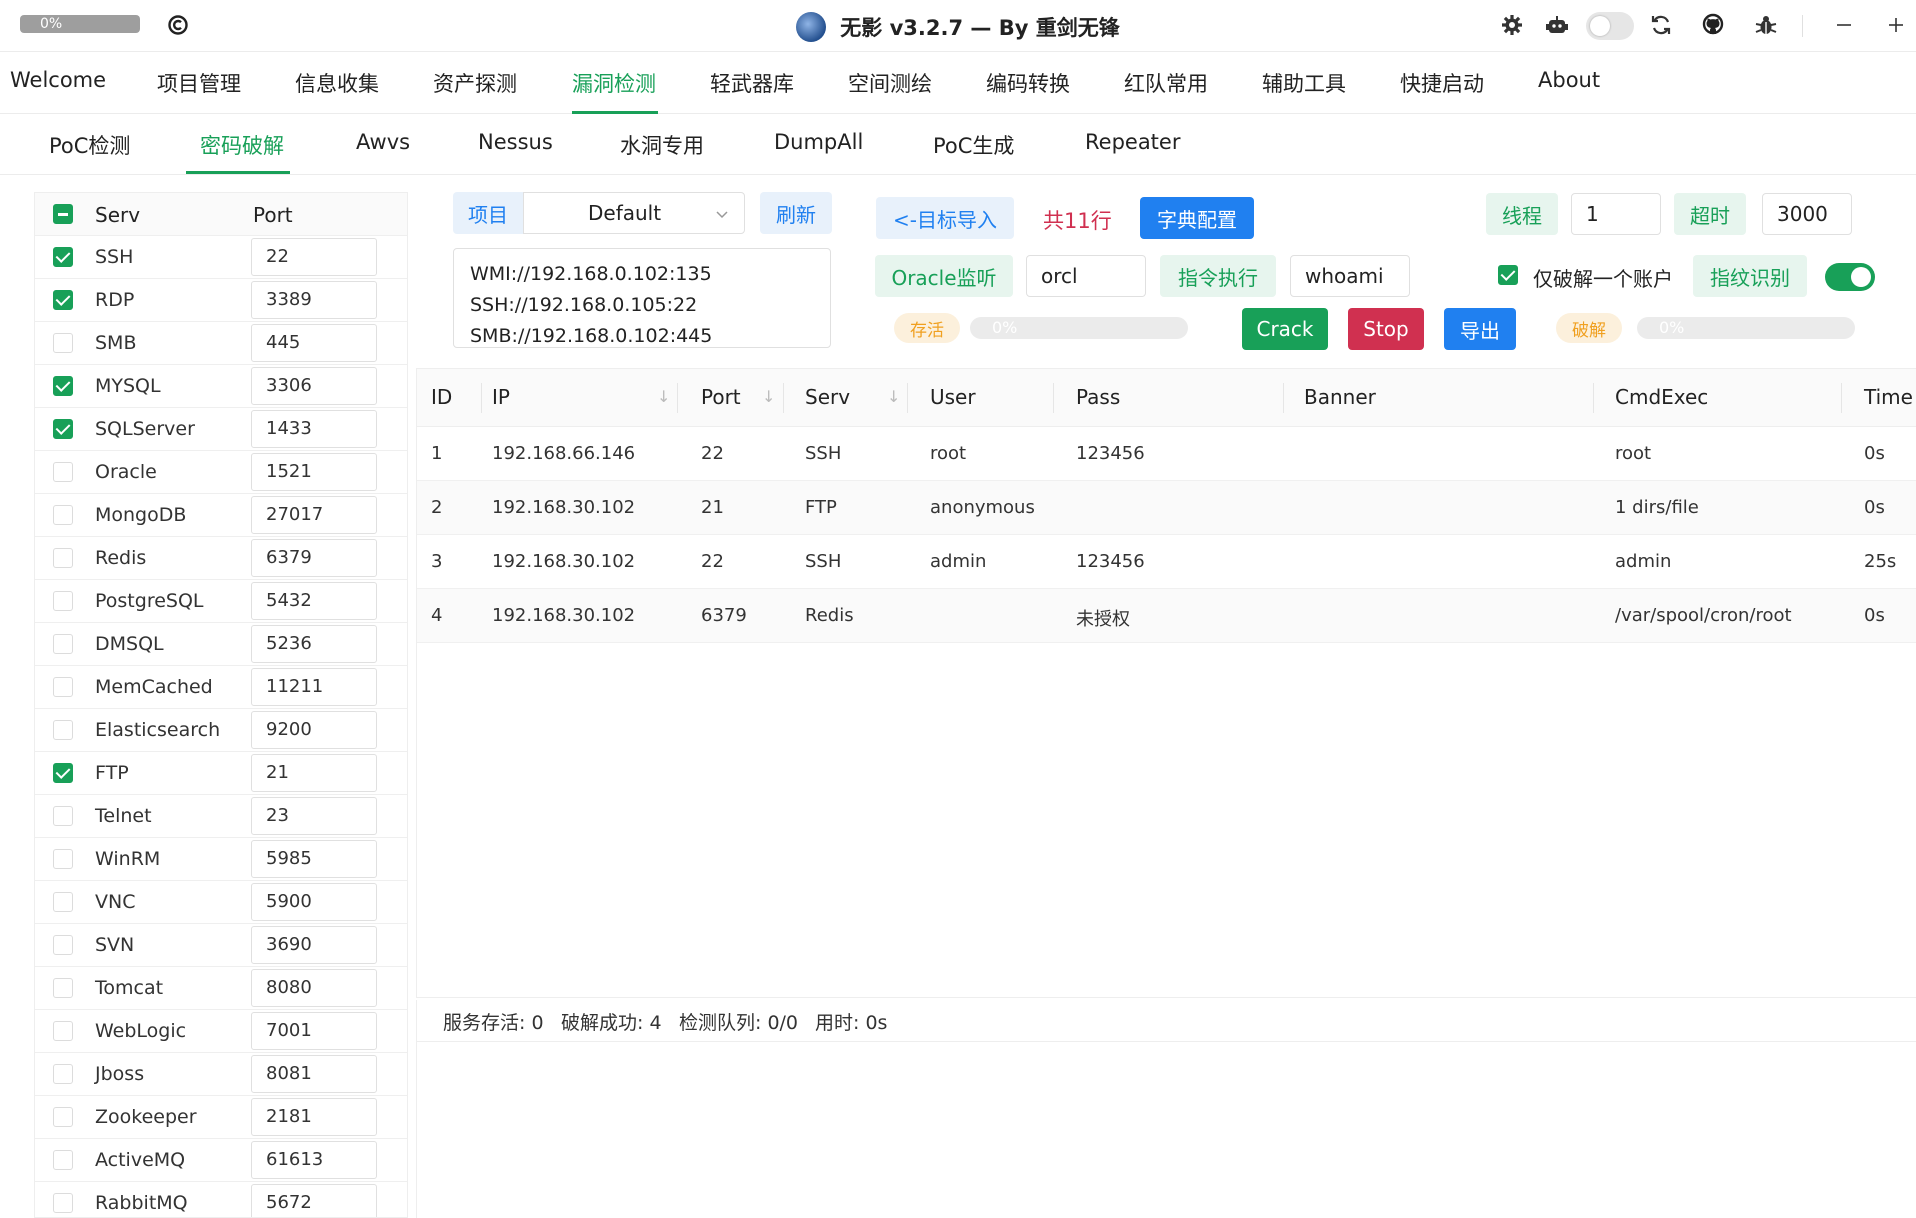 The height and width of the screenshot is (1218, 1916). I want to click on service-port-input: 5900, so click(314, 902).